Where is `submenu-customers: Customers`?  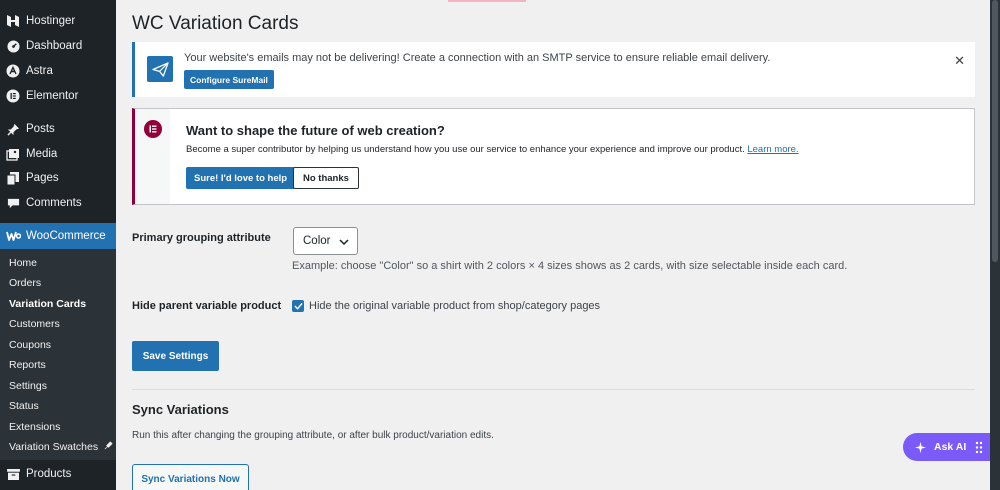 submenu-customers: Customers is located at coordinates (34, 324).